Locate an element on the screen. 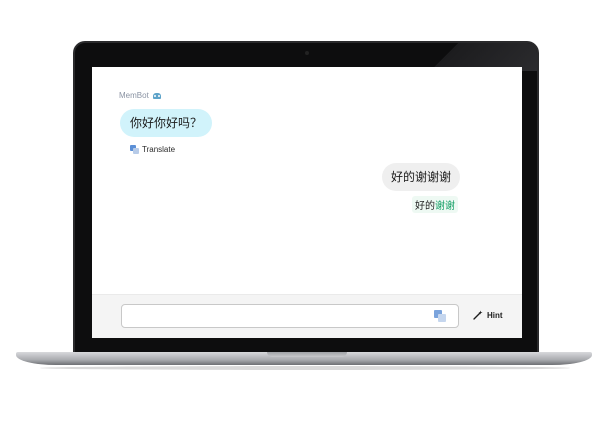 This screenshot has height=429, width=614. translate-button: Translate is located at coordinates (152, 149).